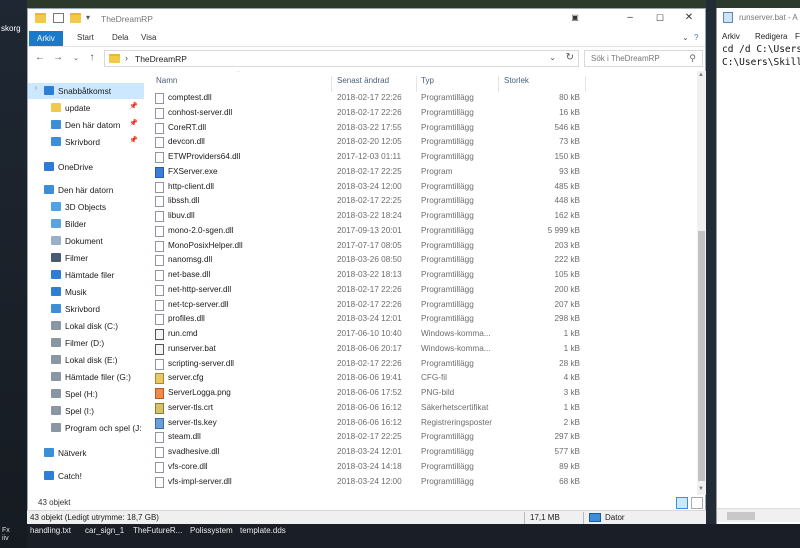  I want to click on sidebar-item: OneDrive, so click(86, 167).